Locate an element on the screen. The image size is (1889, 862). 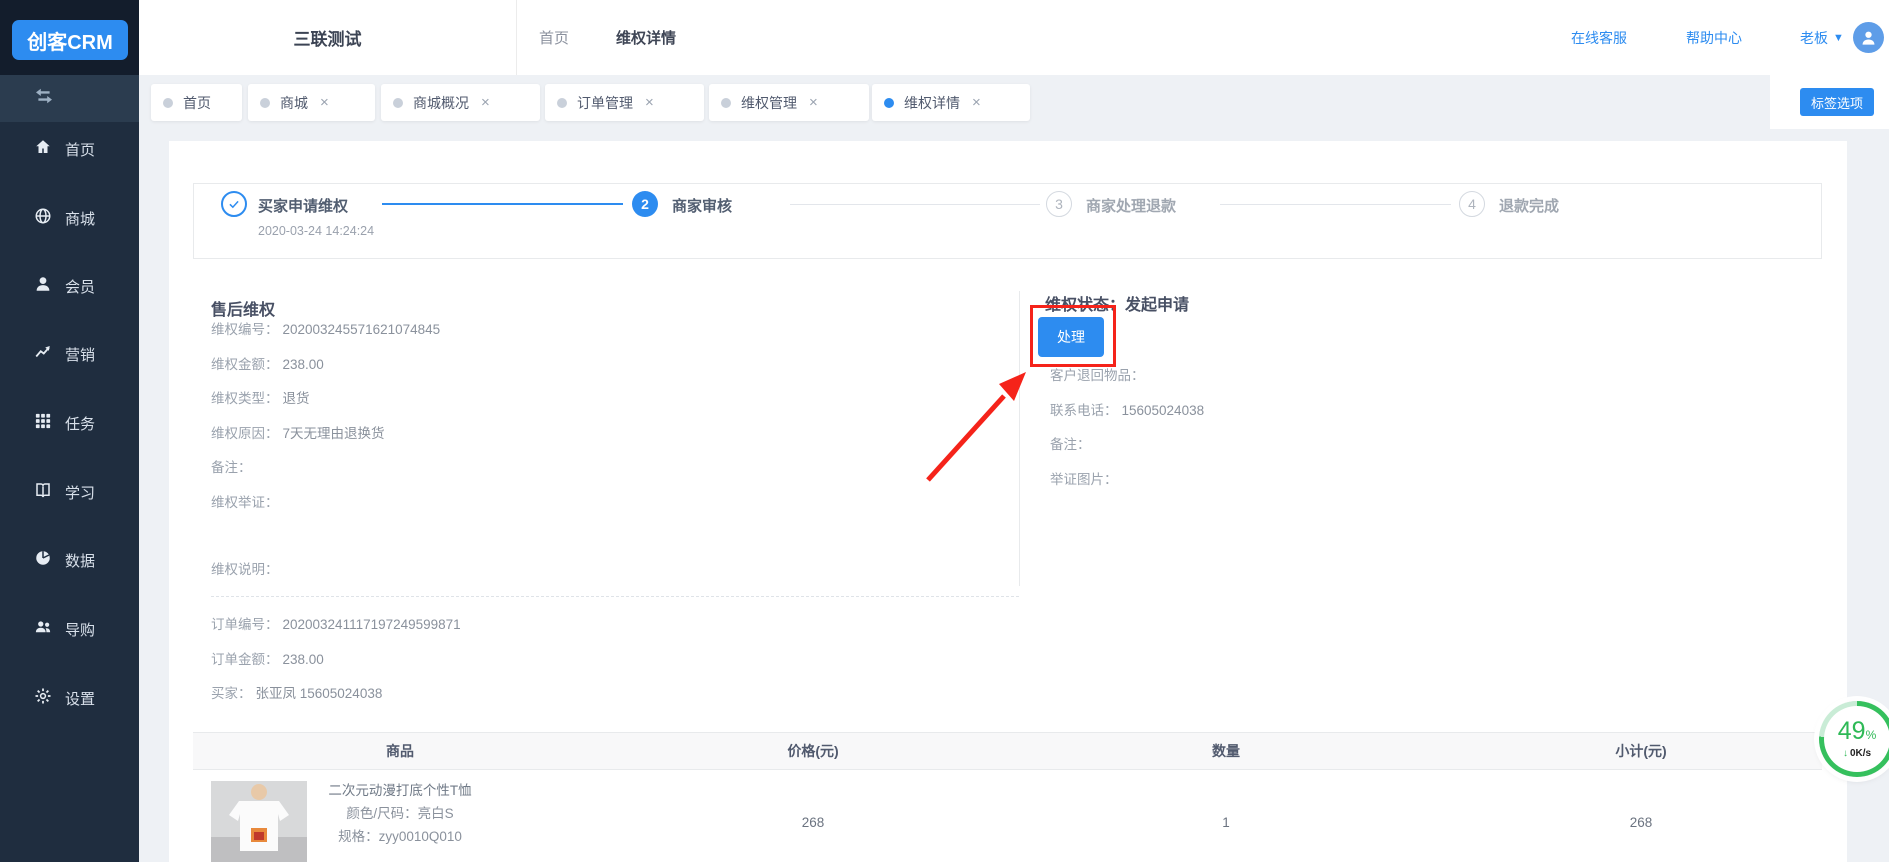
user-menu: 老板 ▼ is located at coordinates (1822, 37).